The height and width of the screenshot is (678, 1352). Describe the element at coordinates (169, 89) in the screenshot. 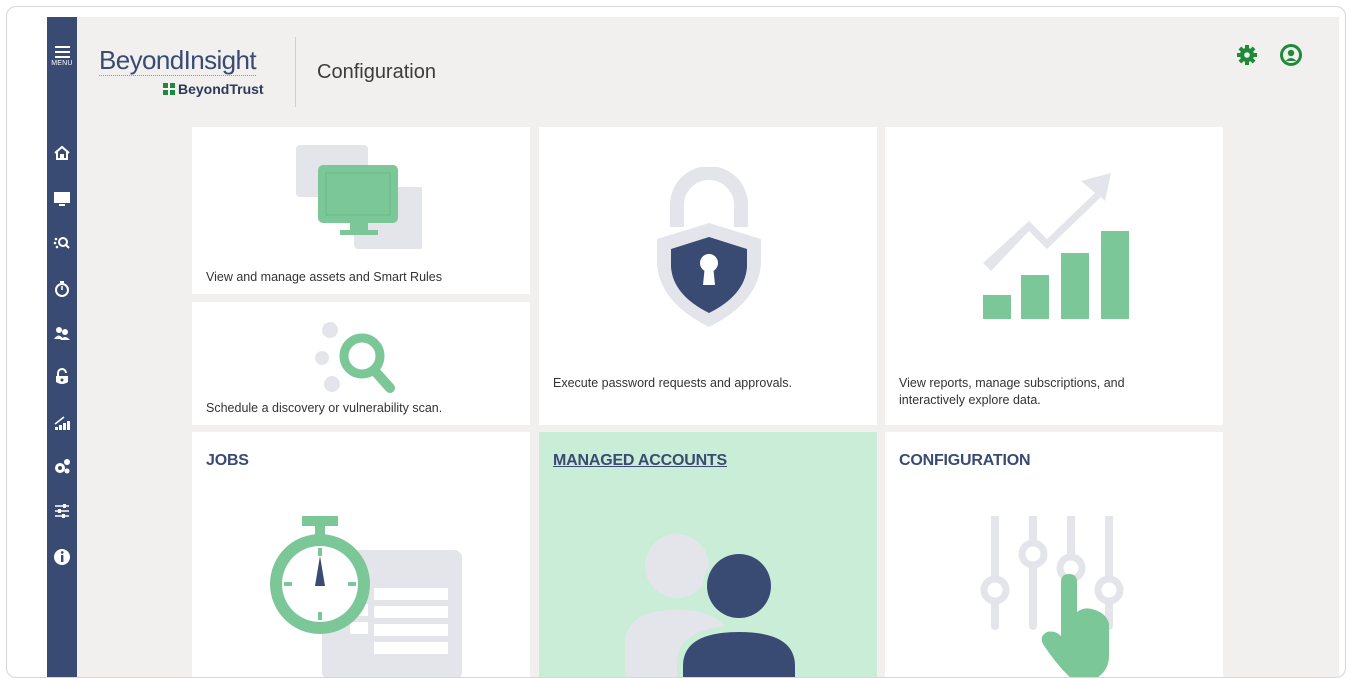

I see `beyondtrust-mark-icon` at that location.